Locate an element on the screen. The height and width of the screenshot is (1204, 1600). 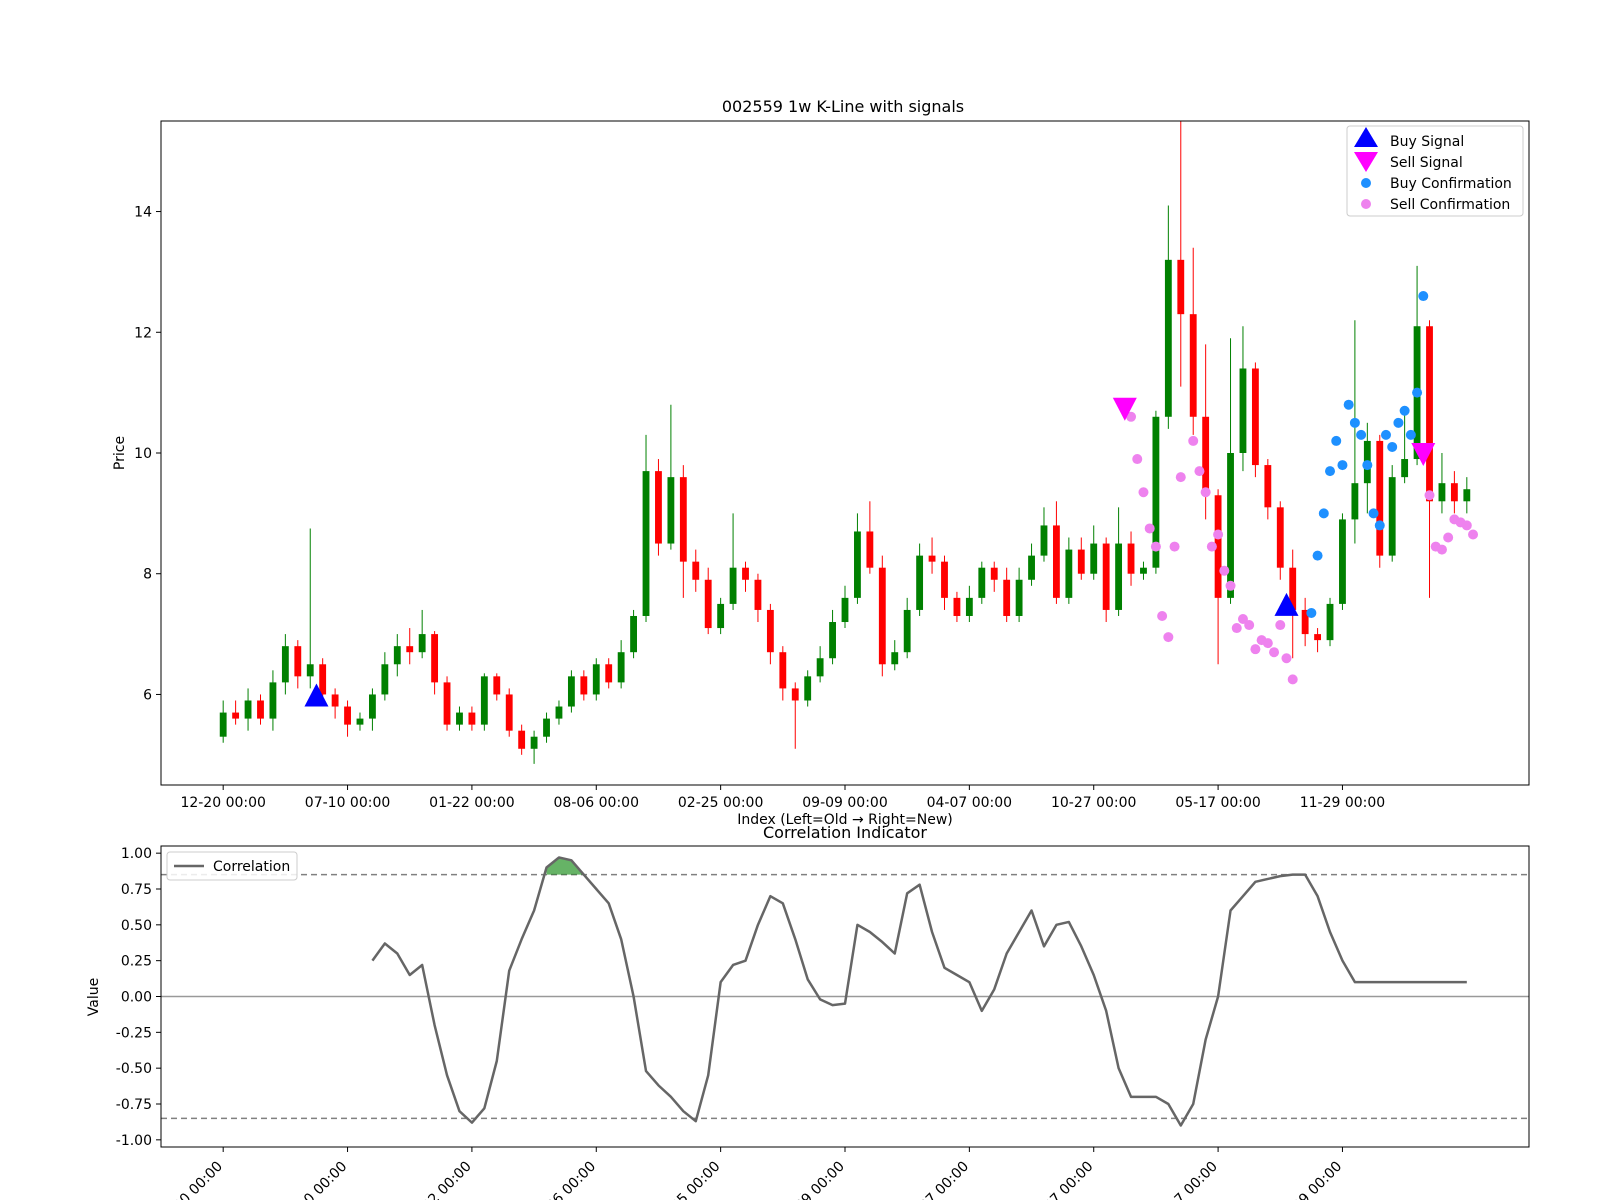
legend-confirmation-marker is located at coordinates (1366, 204).